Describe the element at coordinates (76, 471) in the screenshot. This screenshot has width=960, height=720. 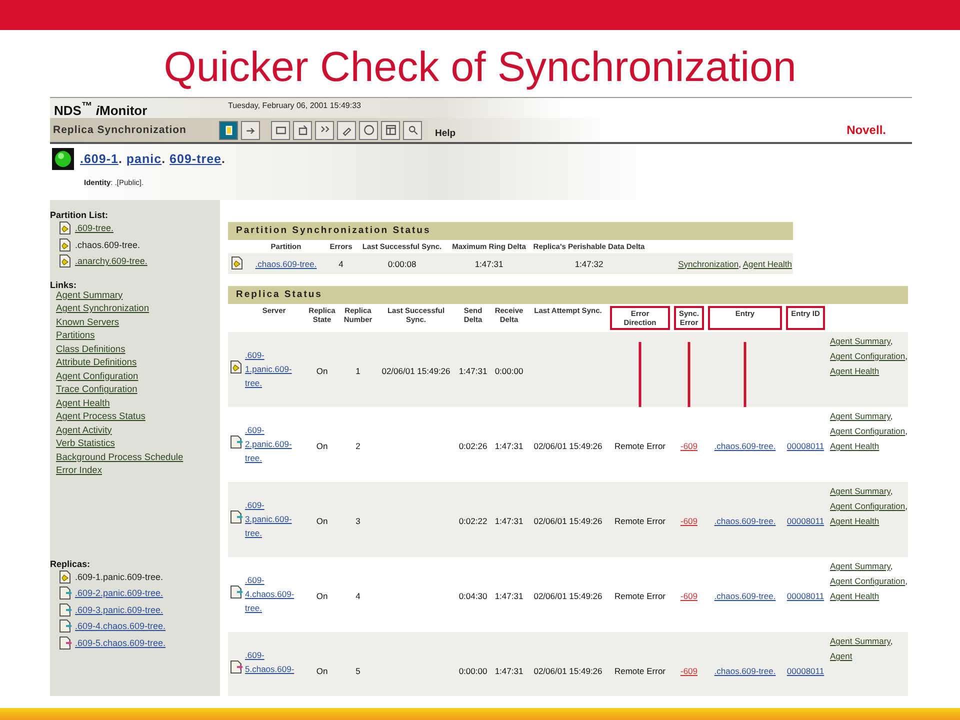
I see `sidebar-link: Error Index` at that location.